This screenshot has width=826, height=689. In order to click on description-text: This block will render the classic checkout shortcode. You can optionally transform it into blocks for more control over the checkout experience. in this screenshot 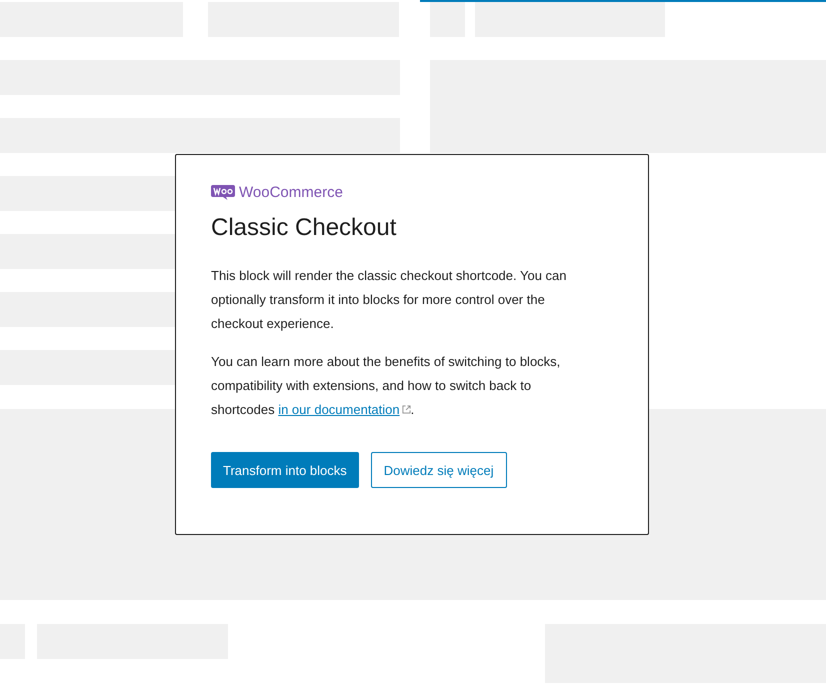, I will do `click(389, 300)`.